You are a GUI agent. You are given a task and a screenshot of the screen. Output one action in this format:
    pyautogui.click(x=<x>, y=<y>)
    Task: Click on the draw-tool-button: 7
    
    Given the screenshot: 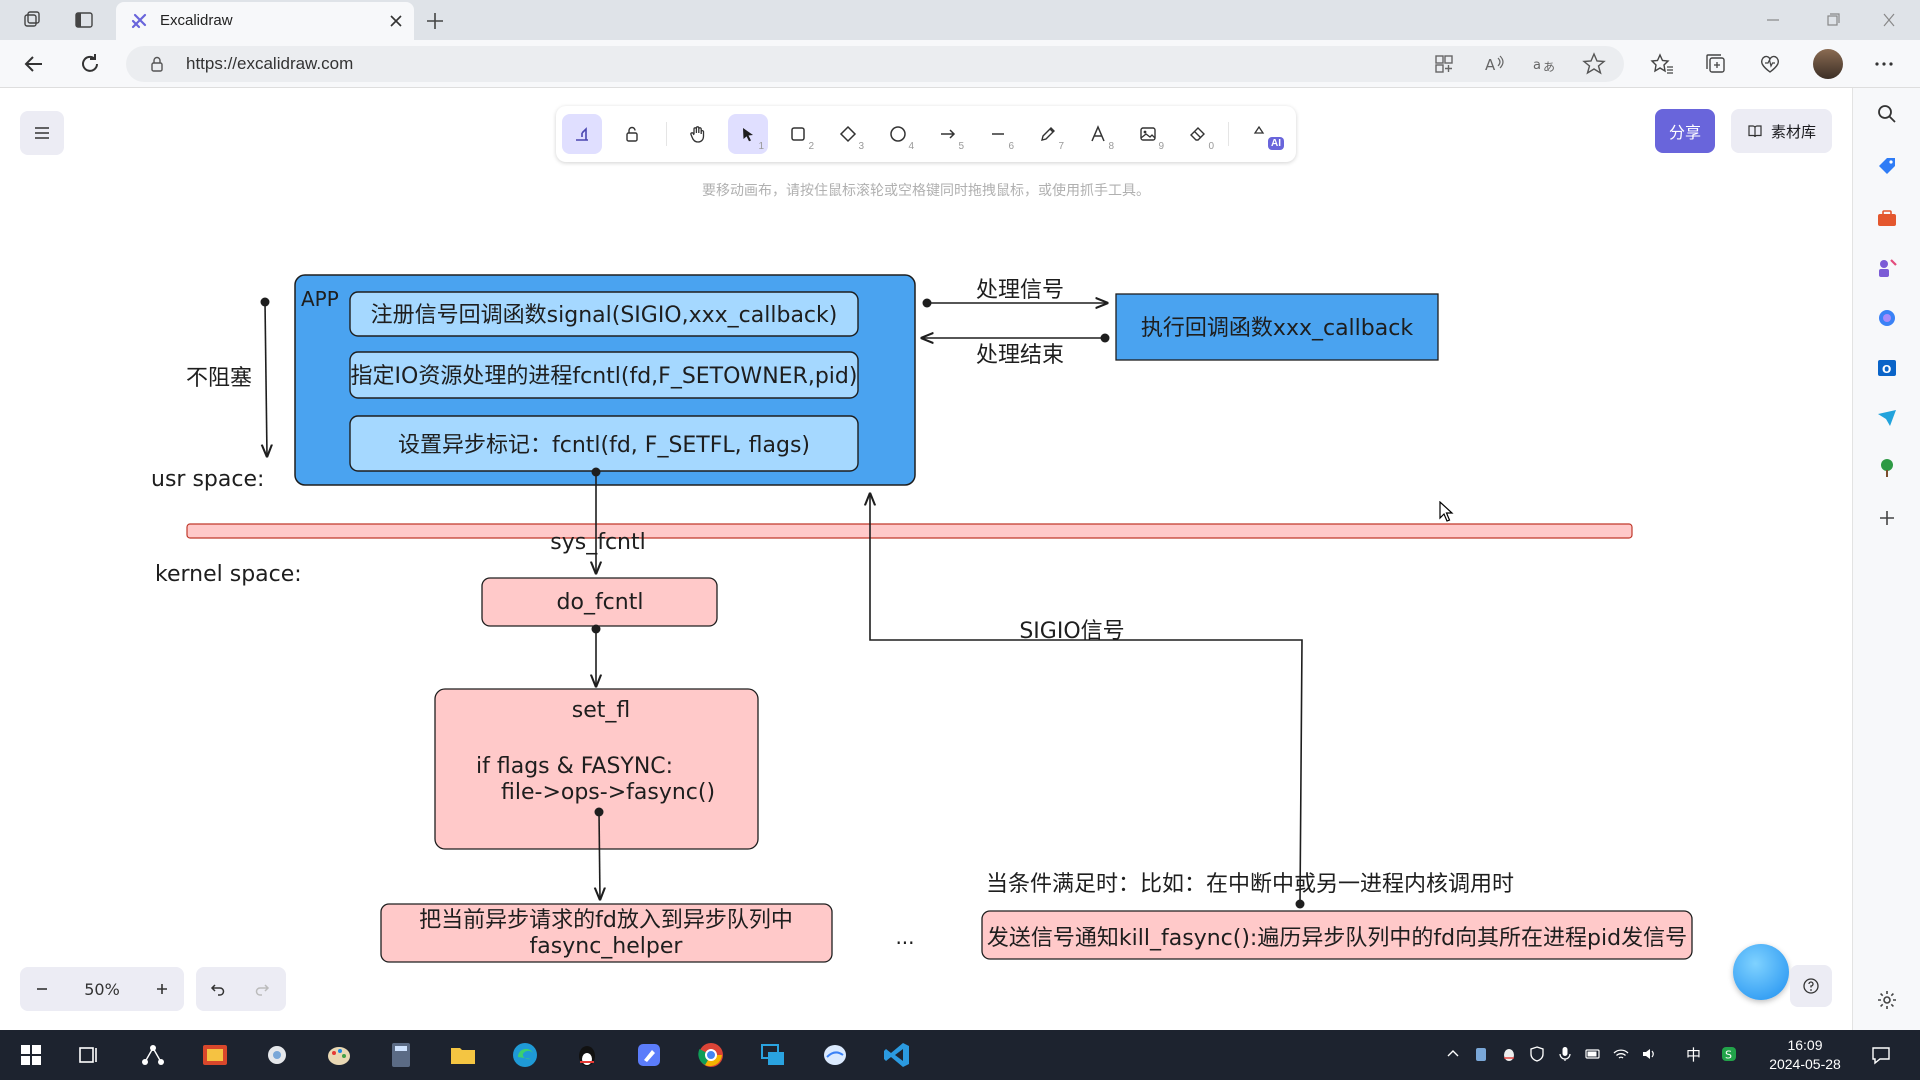 What is the action you would take?
    pyautogui.click(x=1048, y=134)
    